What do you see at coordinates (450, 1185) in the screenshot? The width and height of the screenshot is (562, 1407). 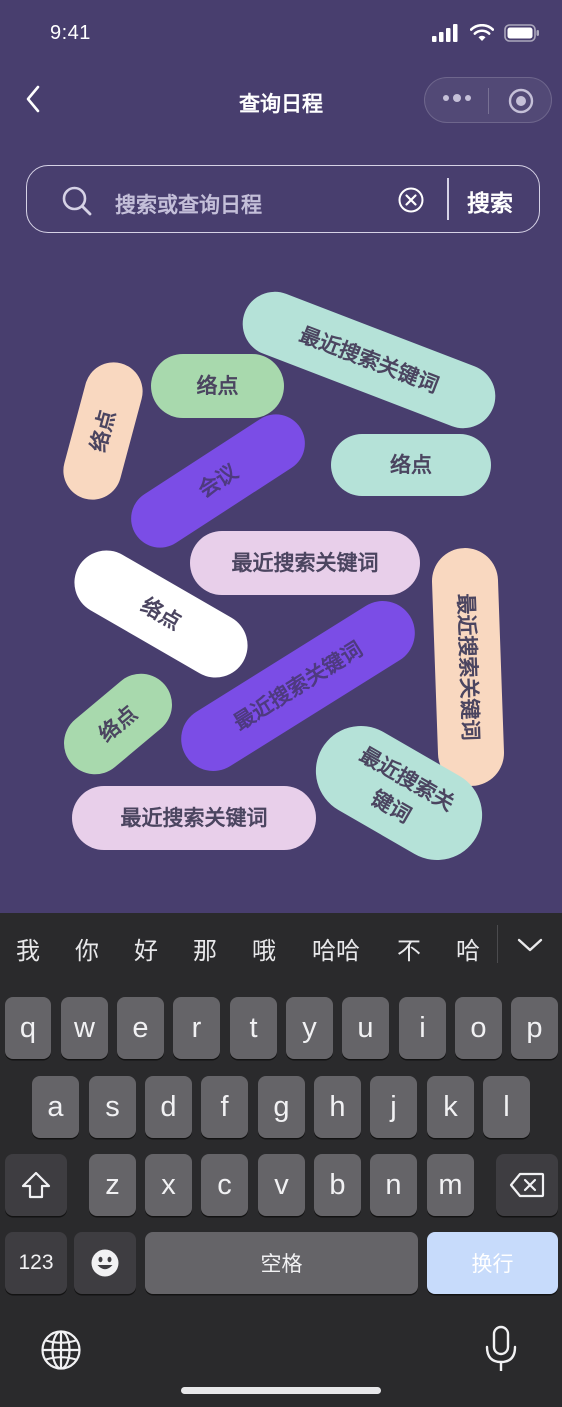 I see `key-m: m` at bounding box center [450, 1185].